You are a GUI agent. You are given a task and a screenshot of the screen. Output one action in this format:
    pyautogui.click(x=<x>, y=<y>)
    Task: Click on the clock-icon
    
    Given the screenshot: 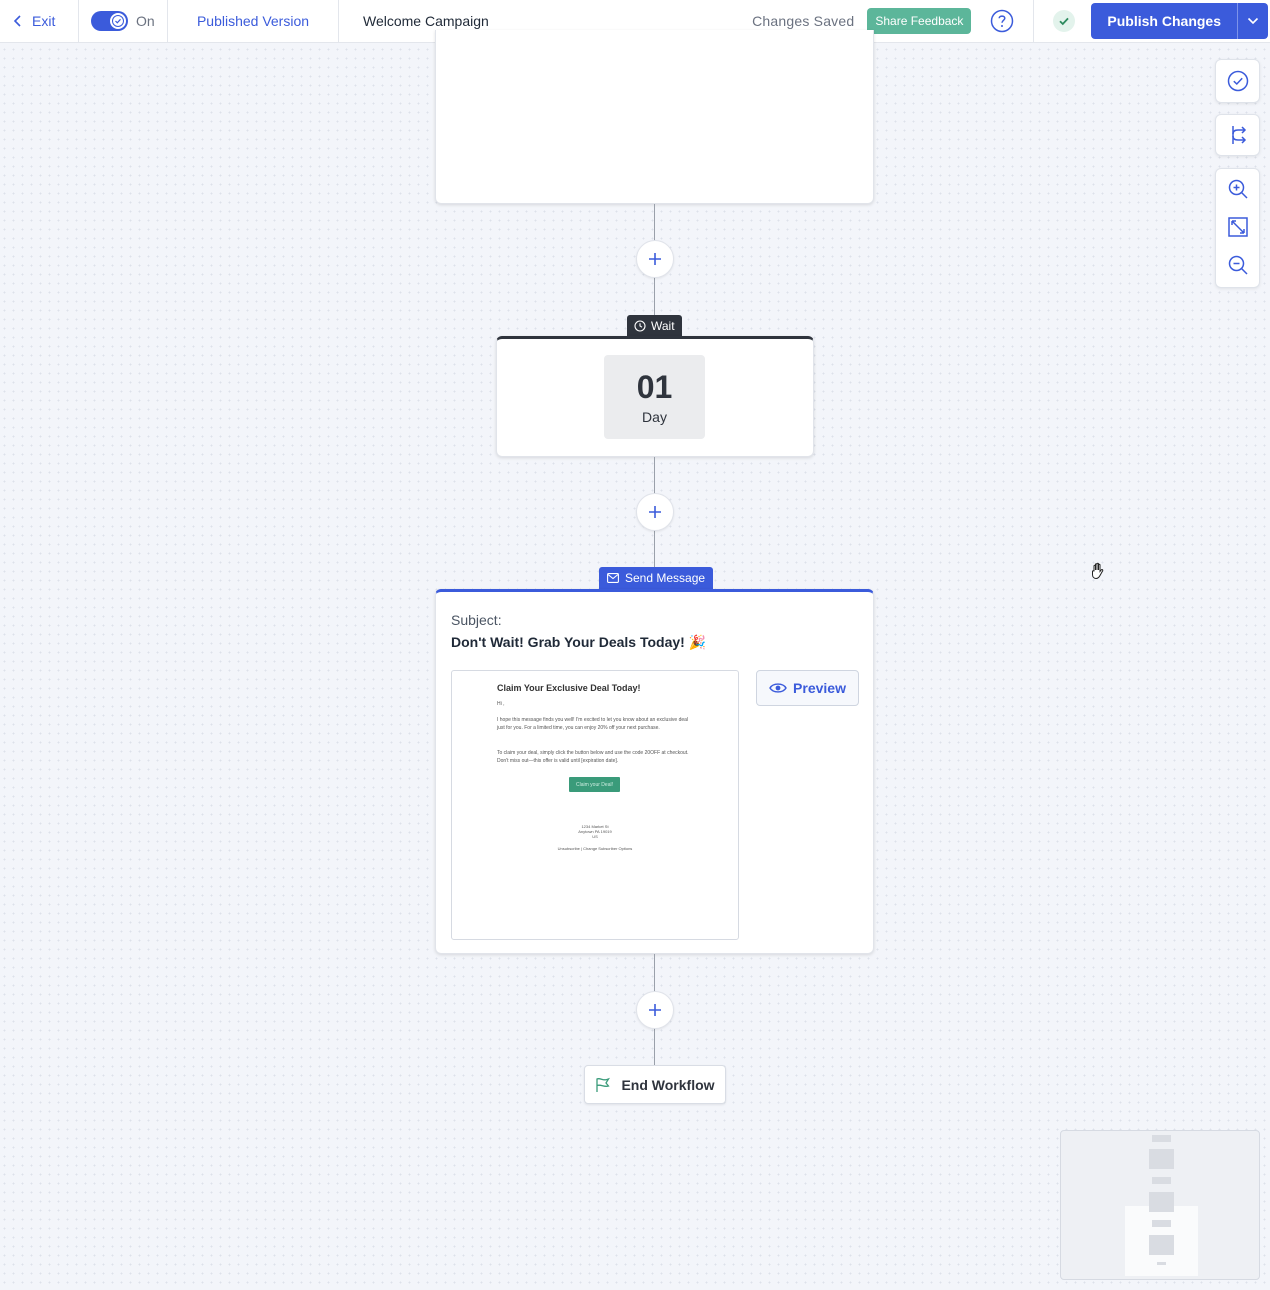 What is the action you would take?
    pyautogui.click(x=640, y=325)
    